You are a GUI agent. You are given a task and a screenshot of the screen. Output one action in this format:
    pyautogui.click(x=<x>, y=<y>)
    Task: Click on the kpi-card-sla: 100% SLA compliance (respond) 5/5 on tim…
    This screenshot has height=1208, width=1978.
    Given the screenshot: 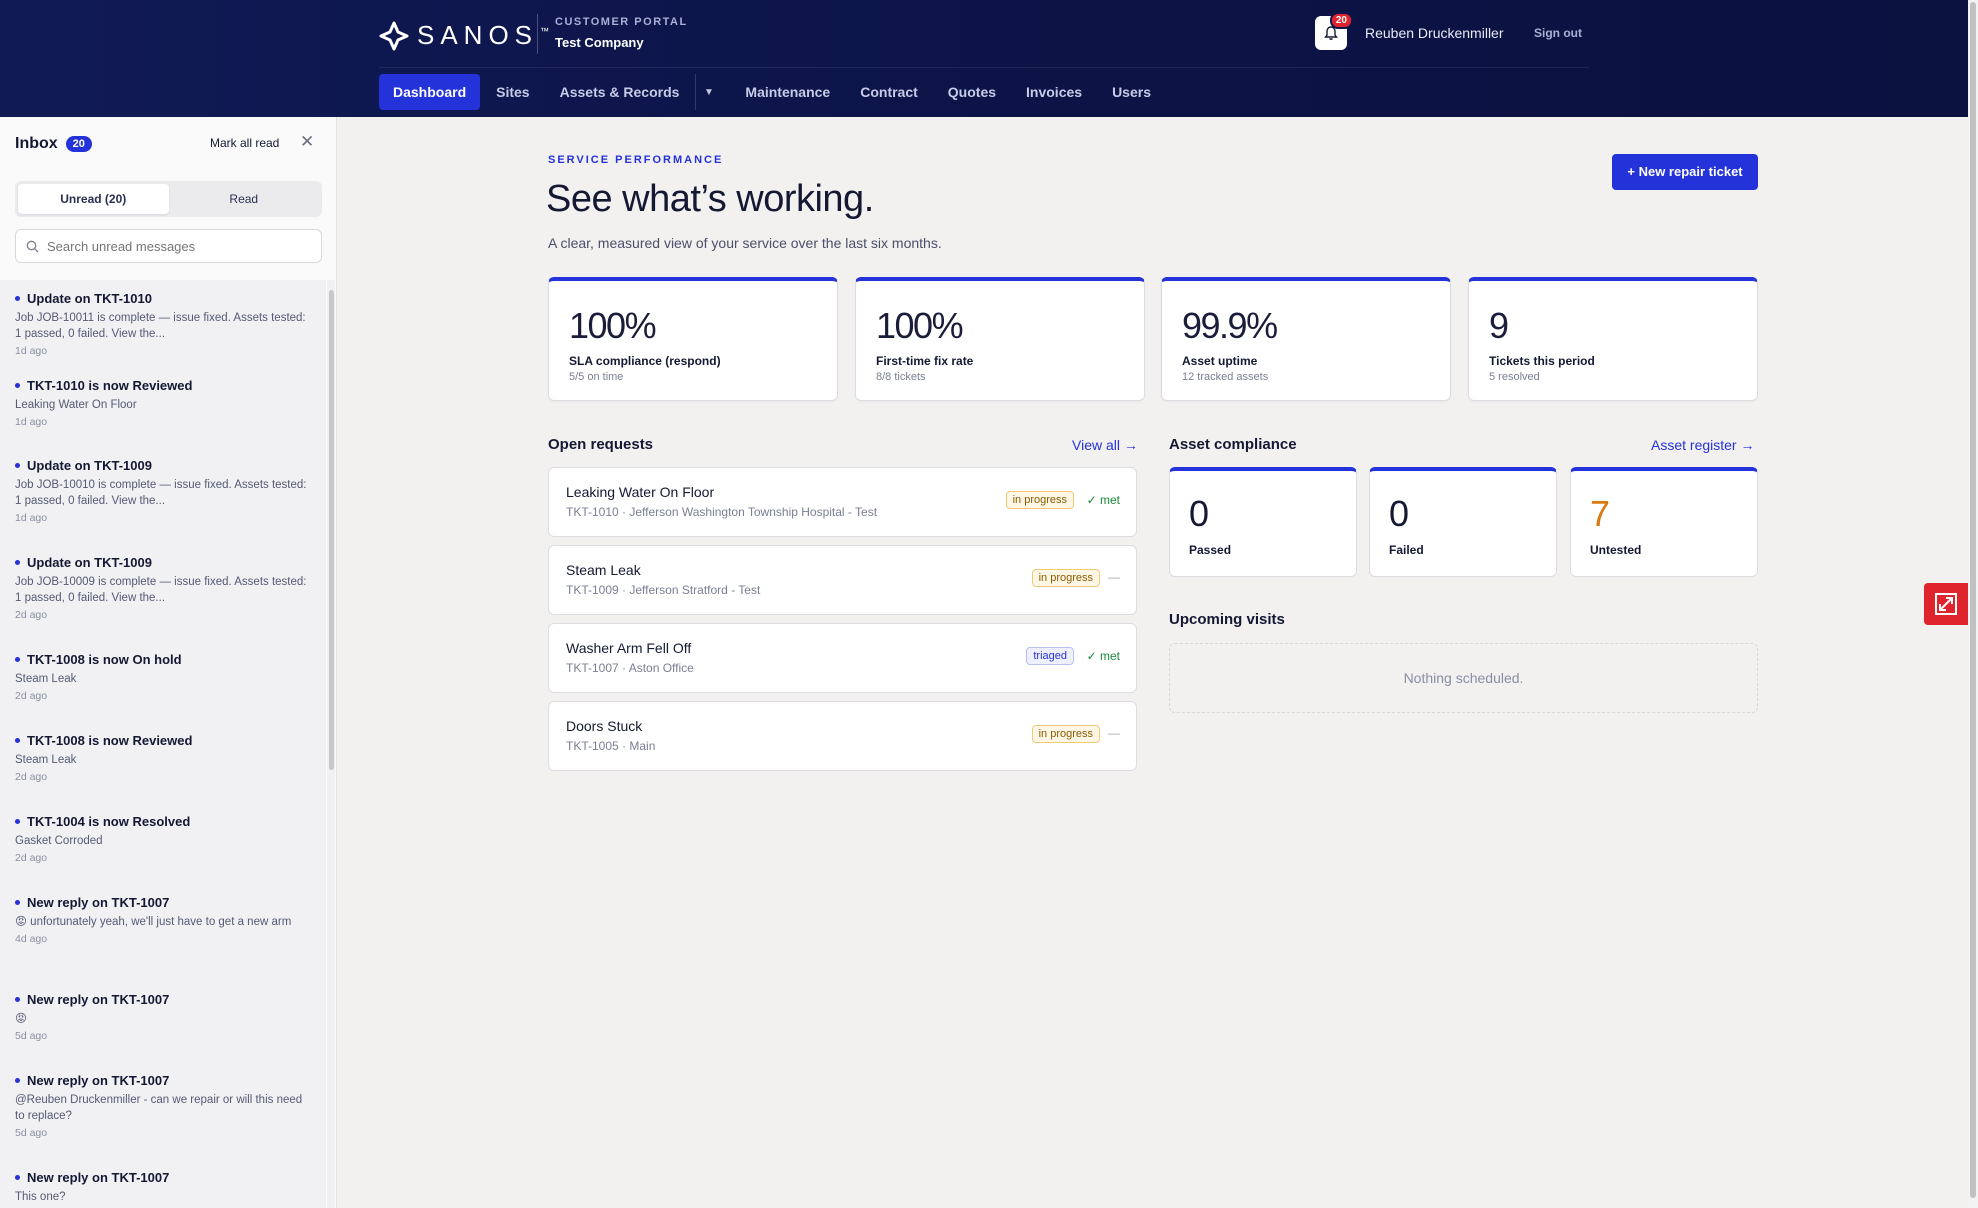 What is the action you would take?
    pyautogui.click(x=693, y=339)
    